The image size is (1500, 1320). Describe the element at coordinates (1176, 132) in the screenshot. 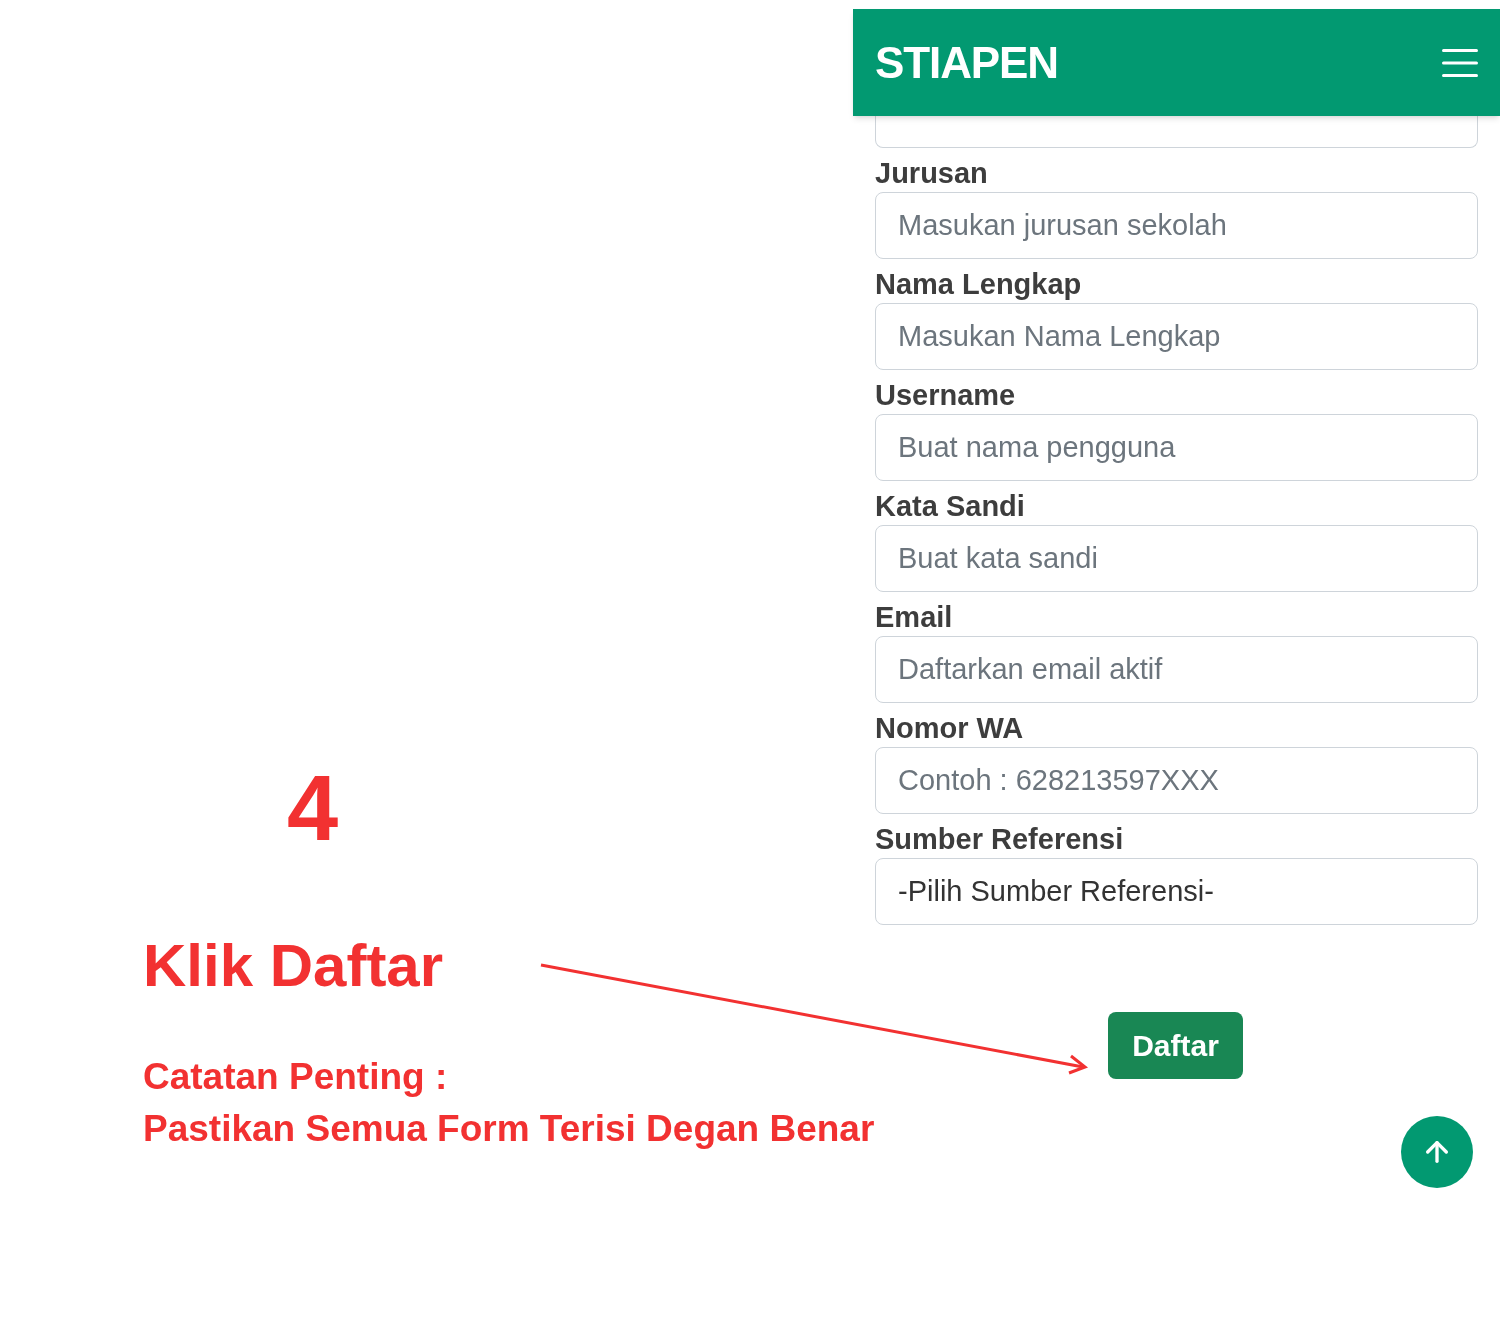

I see `input-field` at that location.